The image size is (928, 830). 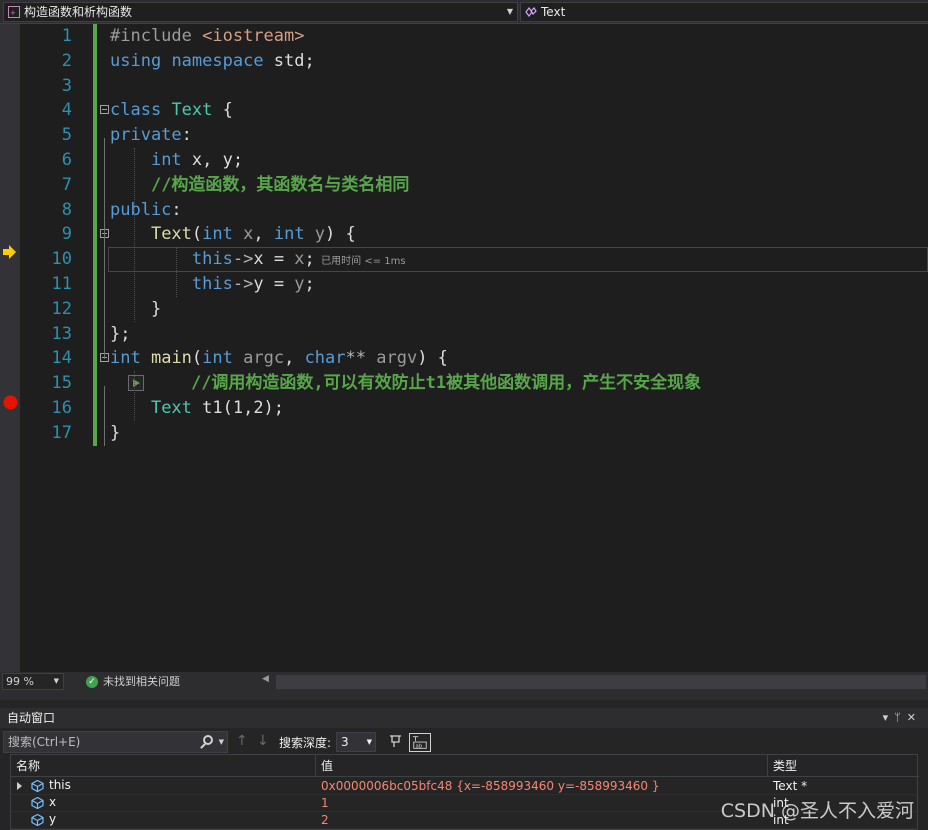 I want to click on code-line: 17}, so click(x=474, y=433).